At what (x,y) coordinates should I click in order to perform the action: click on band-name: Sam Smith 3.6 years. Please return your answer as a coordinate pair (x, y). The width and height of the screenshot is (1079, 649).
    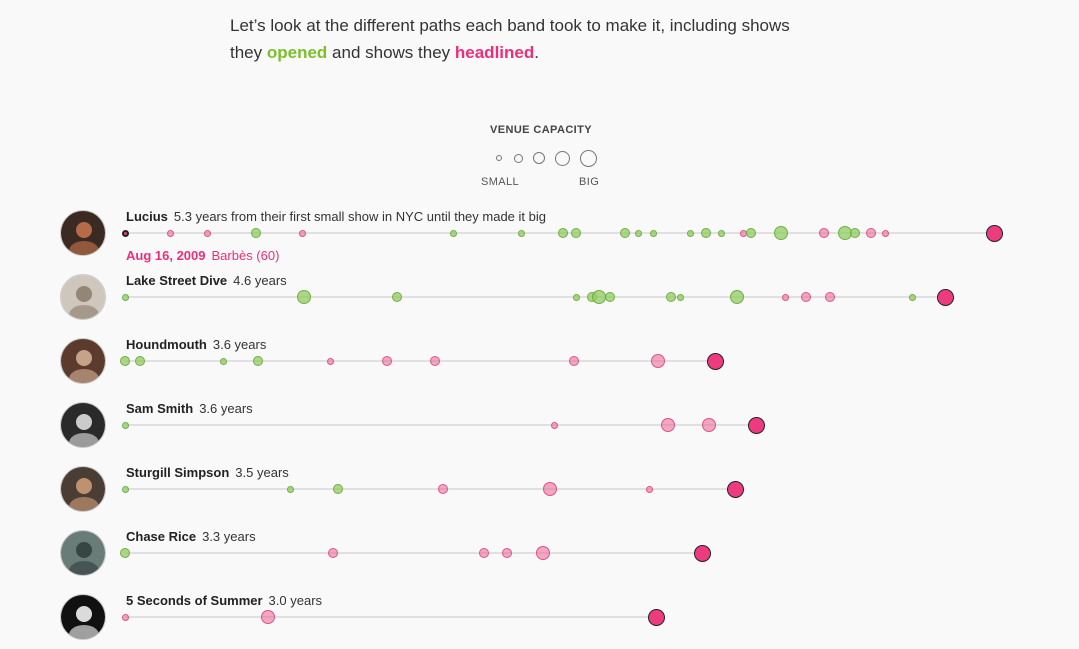
    Looking at the image, I should click on (189, 408).